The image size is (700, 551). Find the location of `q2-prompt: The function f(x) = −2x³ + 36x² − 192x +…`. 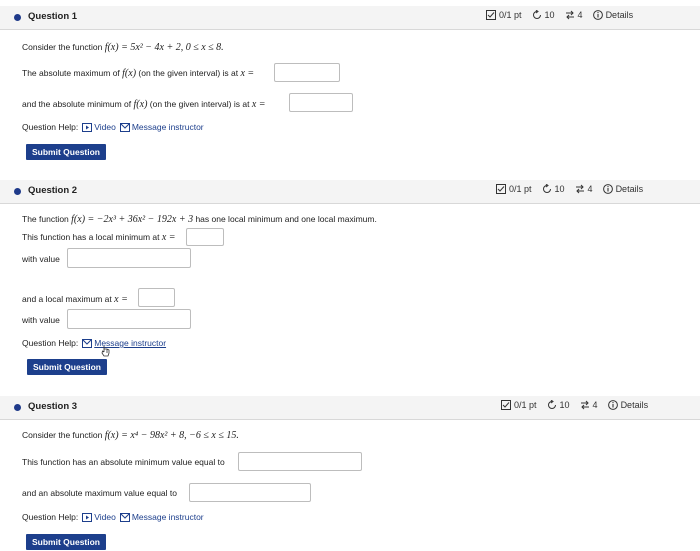

q2-prompt: The function f(x) = −2x³ + 36x² − 192x +… is located at coordinates (199, 219).